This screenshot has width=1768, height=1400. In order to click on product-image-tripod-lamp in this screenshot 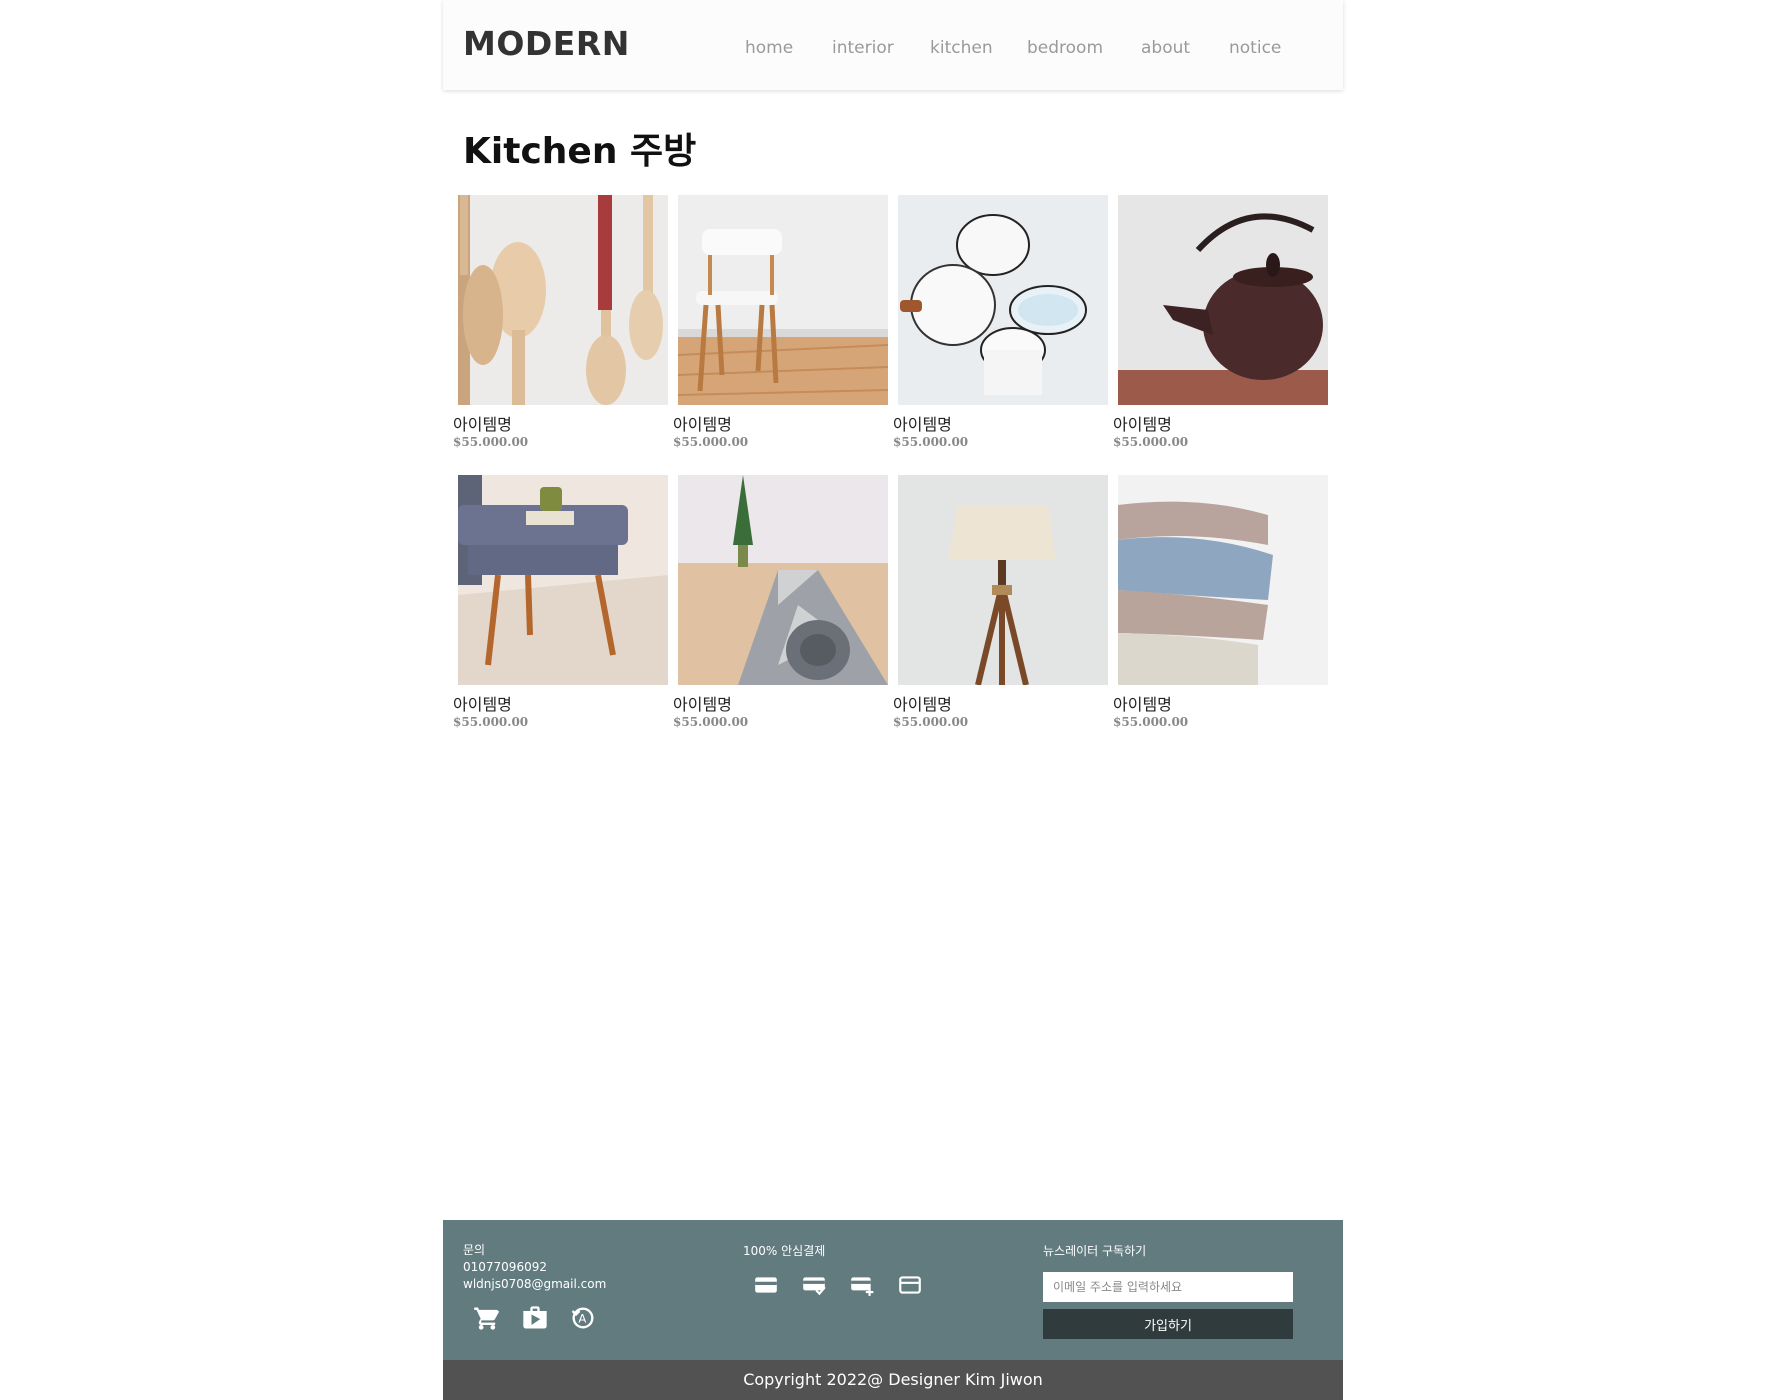, I will do `click(1003, 580)`.